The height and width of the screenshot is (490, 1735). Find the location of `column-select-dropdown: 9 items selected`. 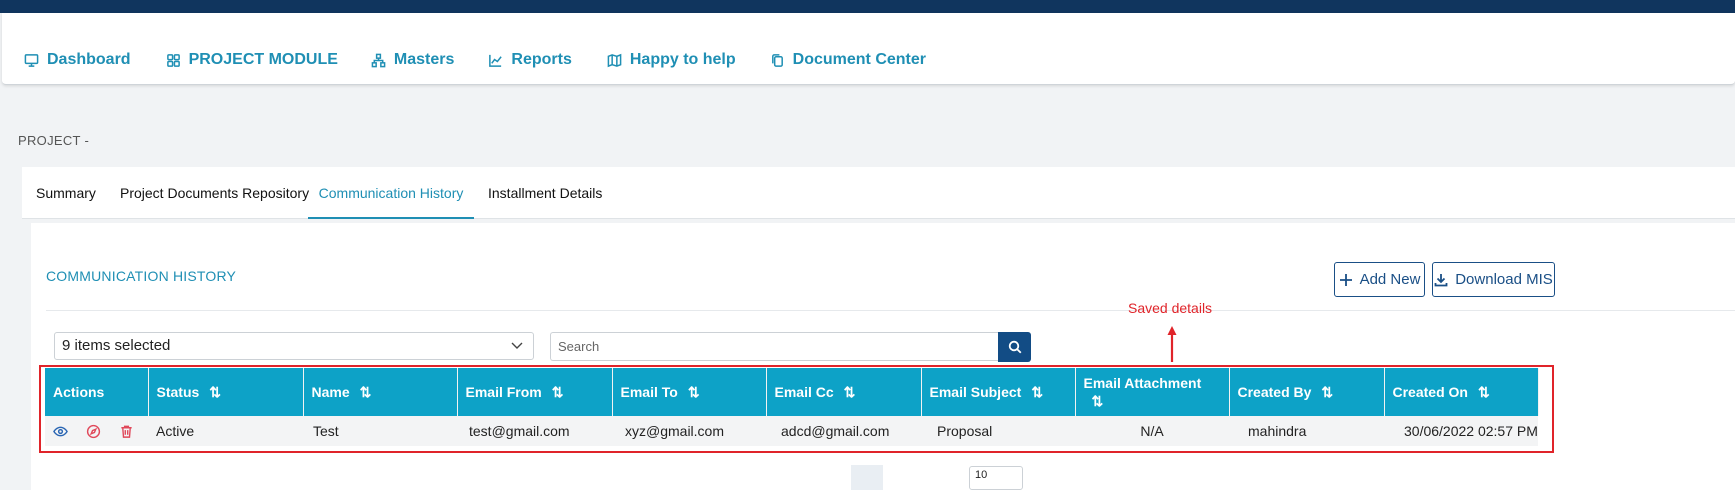

column-select-dropdown: 9 items selected is located at coordinates (294, 346).